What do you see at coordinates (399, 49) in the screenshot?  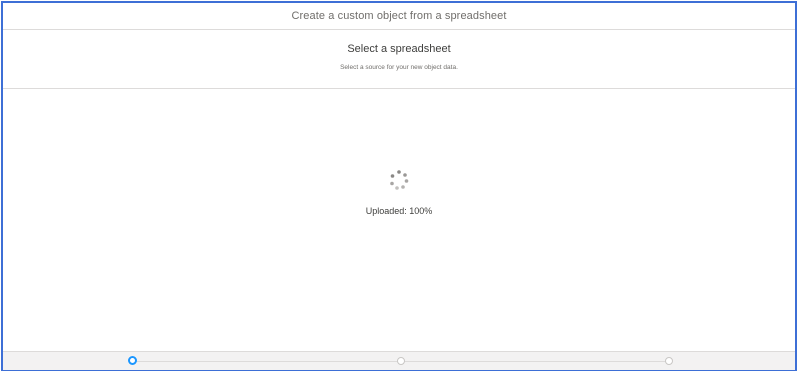 I see `step-title: Select a spreadsheet` at bounding box center [399, 49].